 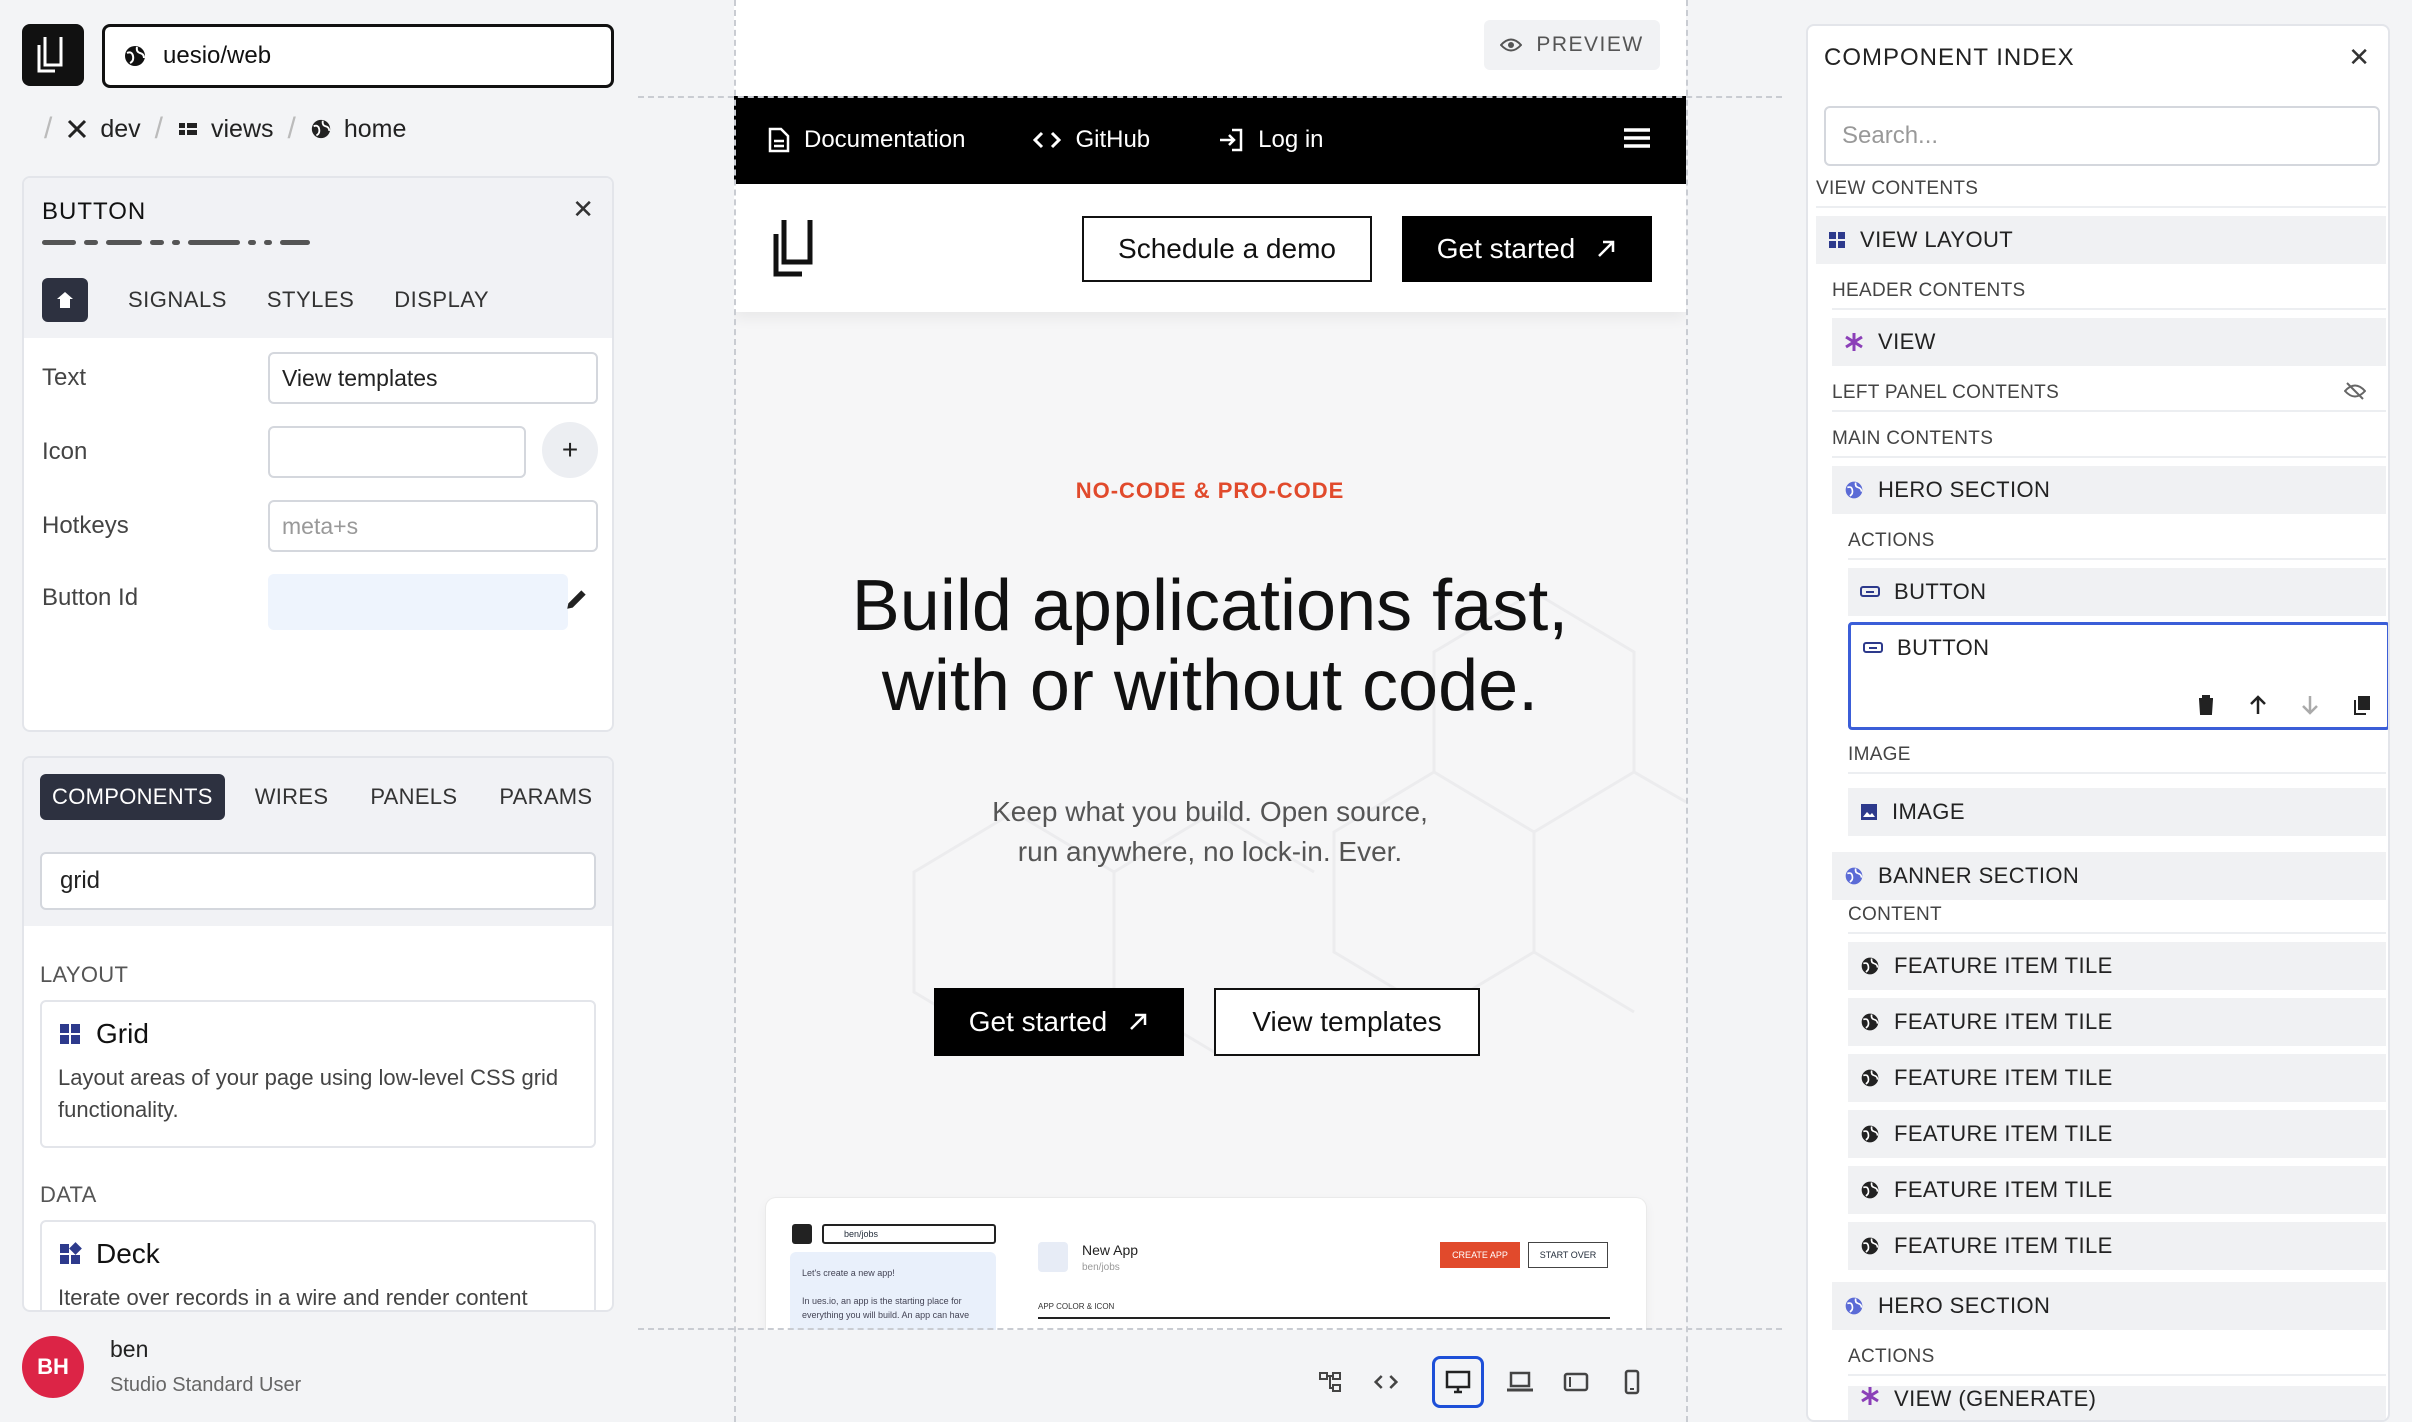 I want to click on view-templates-button: View templates, so click(x=1347, y=1022).